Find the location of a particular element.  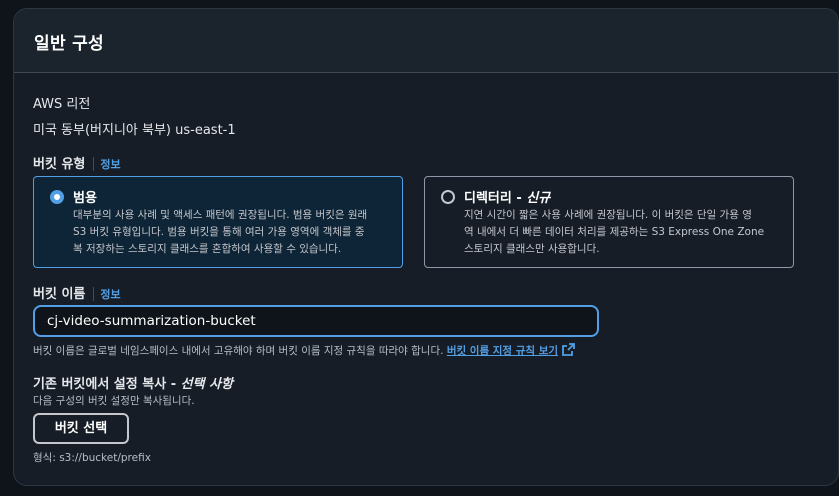

copy-settings-label-row: 기존 버킷에서 설정 복사 - 선택 사항 is located at coordinates (133, 382).